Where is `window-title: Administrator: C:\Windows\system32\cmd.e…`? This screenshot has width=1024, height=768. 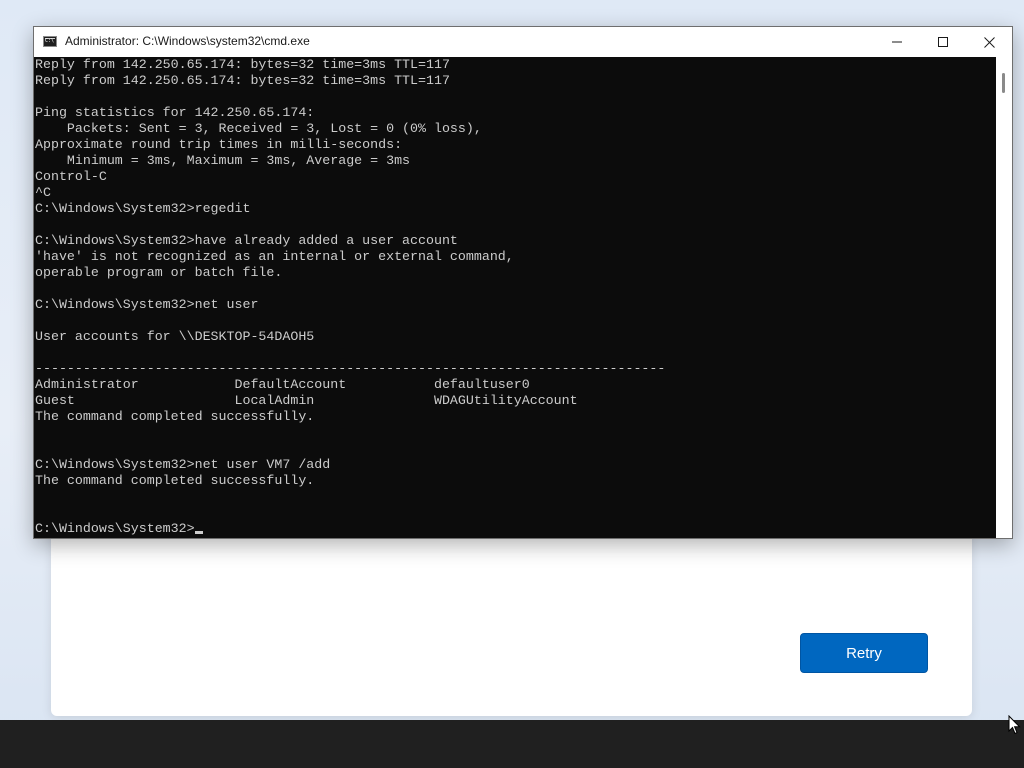
window-title: Administrator: C:\Windows\system32\cmd.e… is located at coordinates (187, 41).